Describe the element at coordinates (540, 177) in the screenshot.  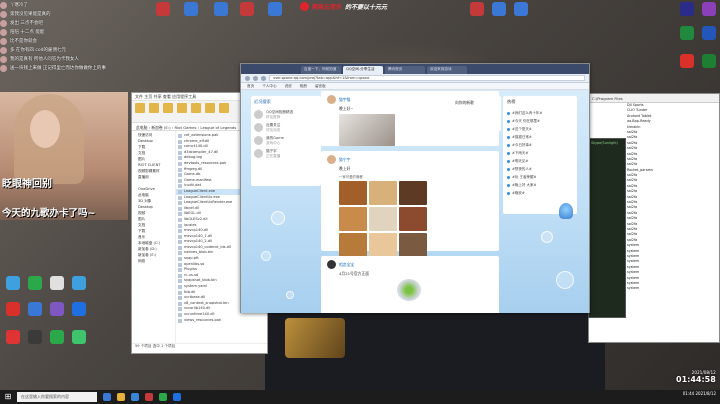
I see `trending-item: #玩 王者荣耀#` at that location.